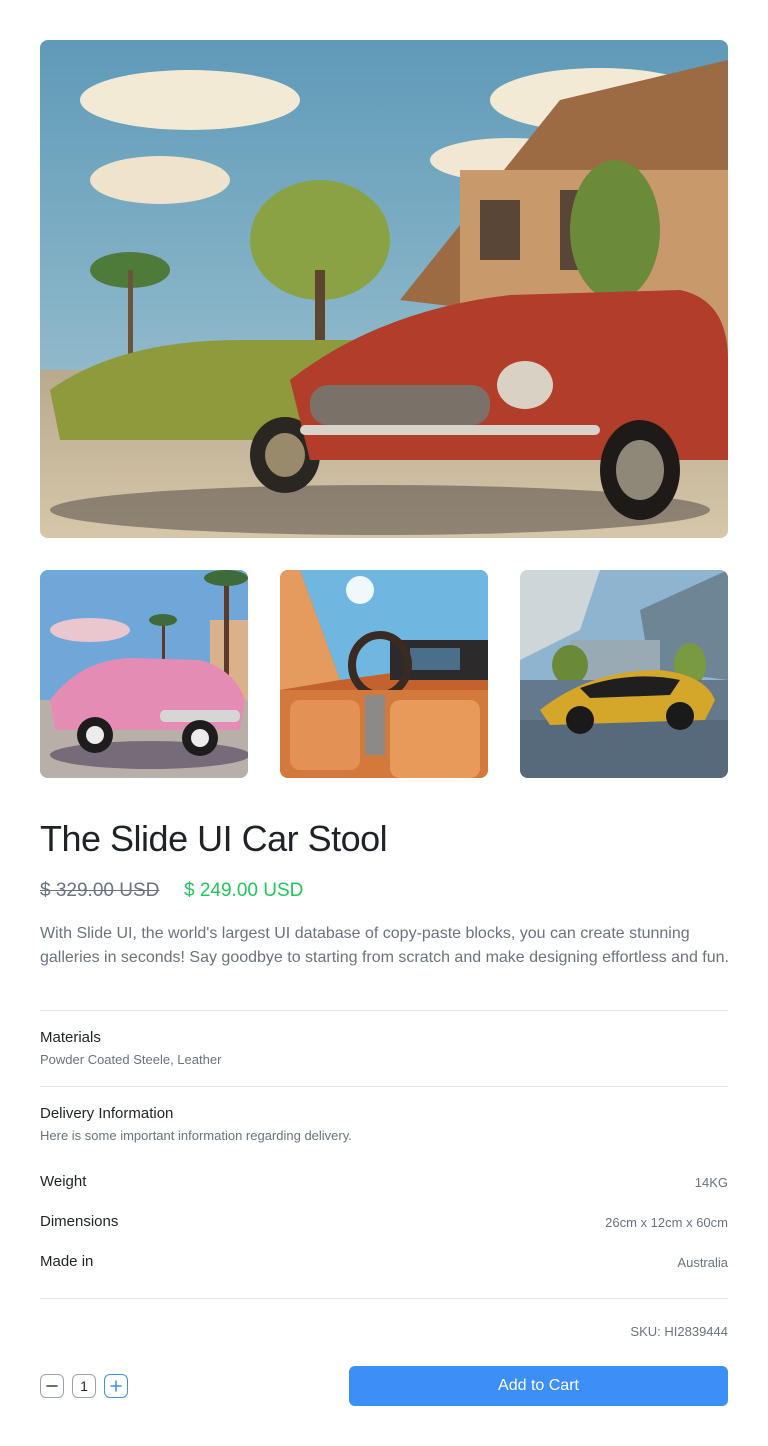 The height and width of the screenshot is (1446, 768). What do you see at coordinates (384, 674) in the screenshot?
I see `thumbnail-car-interior` at bounding box center [384, 674].